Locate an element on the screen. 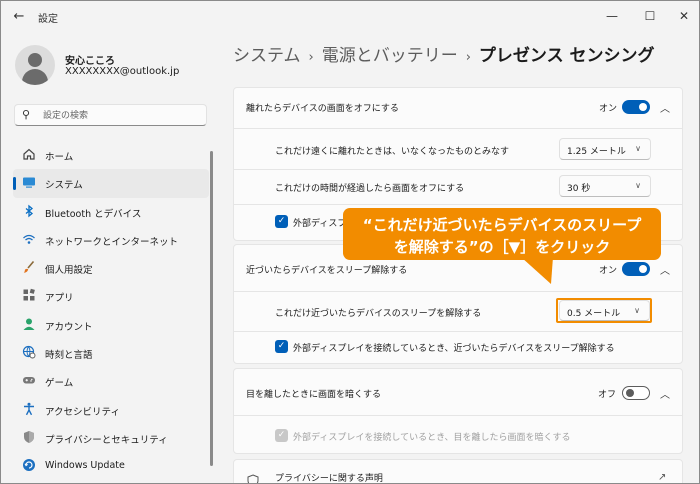 This screenshot has width=700, height=484. user-name: 安心こころ is located at coordinates (90, 61).